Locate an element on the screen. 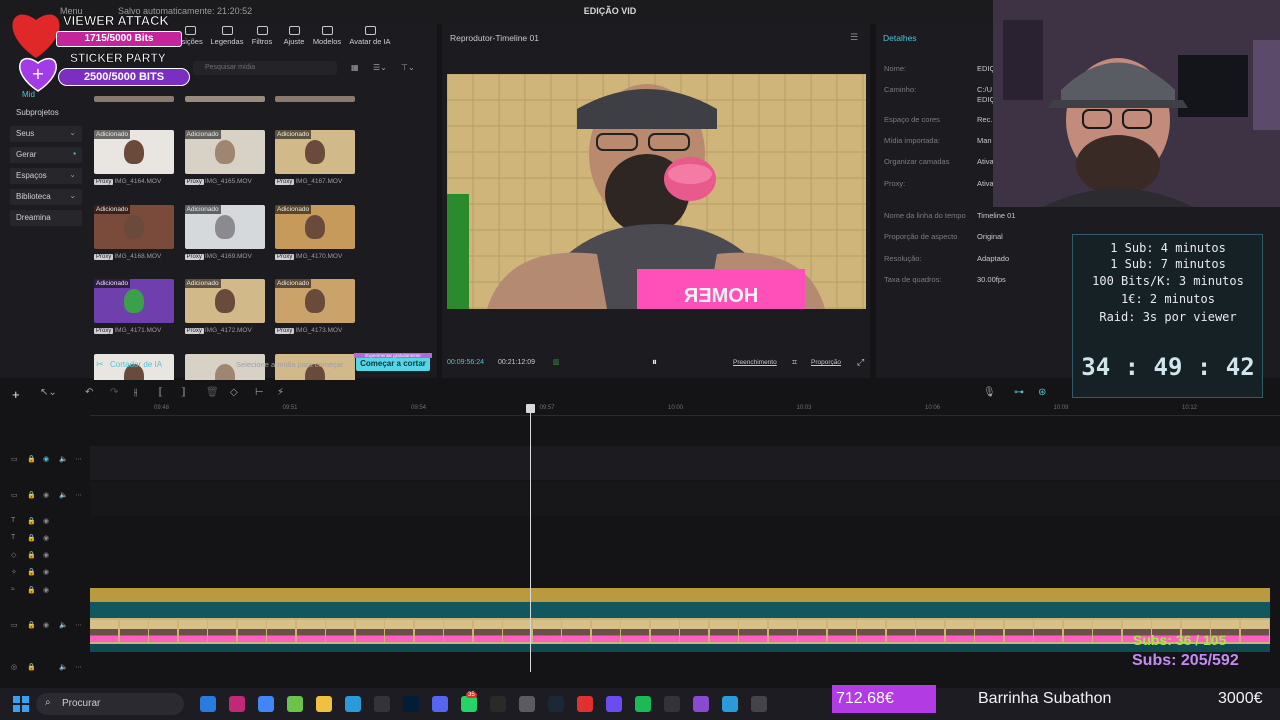 This screenshot has height=720, width=1280. add-track-icon: + is located at coordinates (16, 394).